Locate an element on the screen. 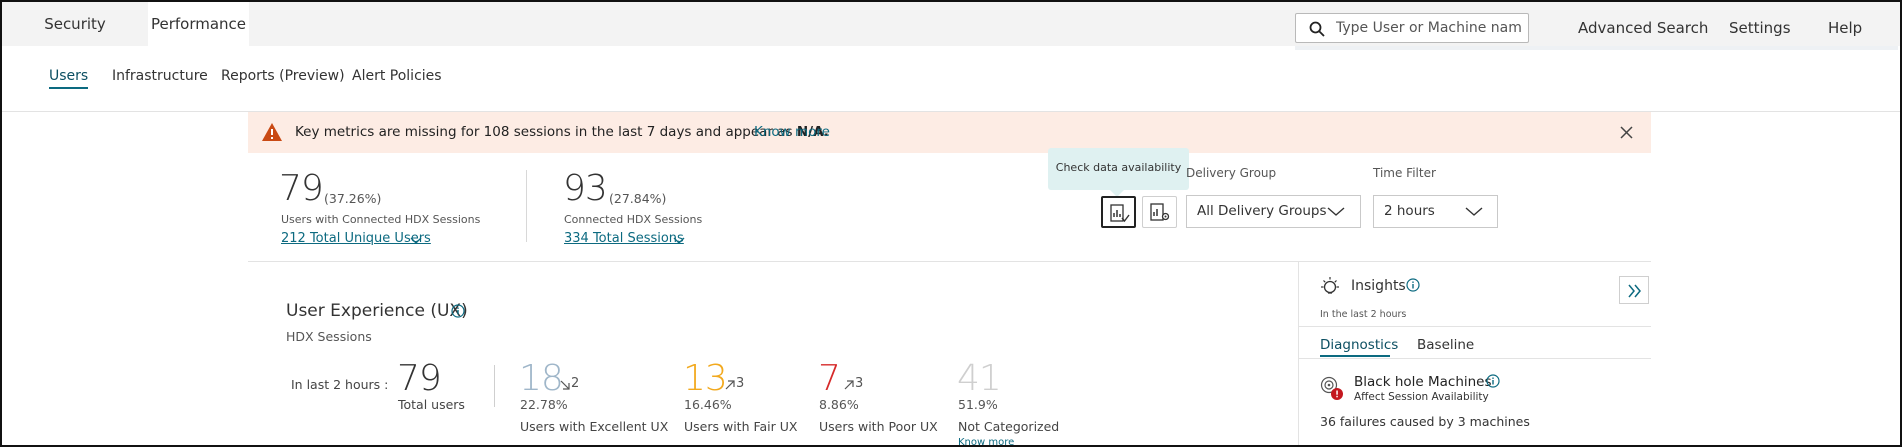 The width and height of the screenshot is (1902, 447). search-box is located at coordinates (1412, 28).